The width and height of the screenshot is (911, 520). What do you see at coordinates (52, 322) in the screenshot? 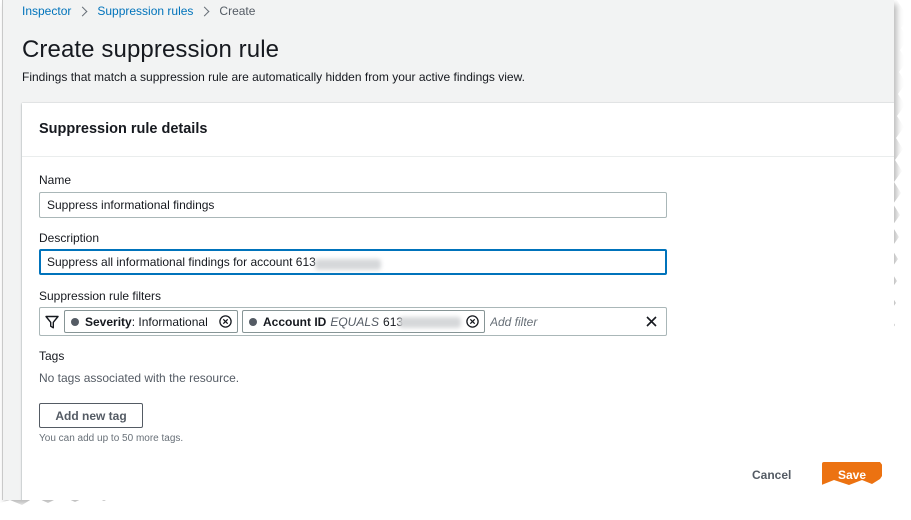
I see `funnel-icon` at bounding box center [52, 322].